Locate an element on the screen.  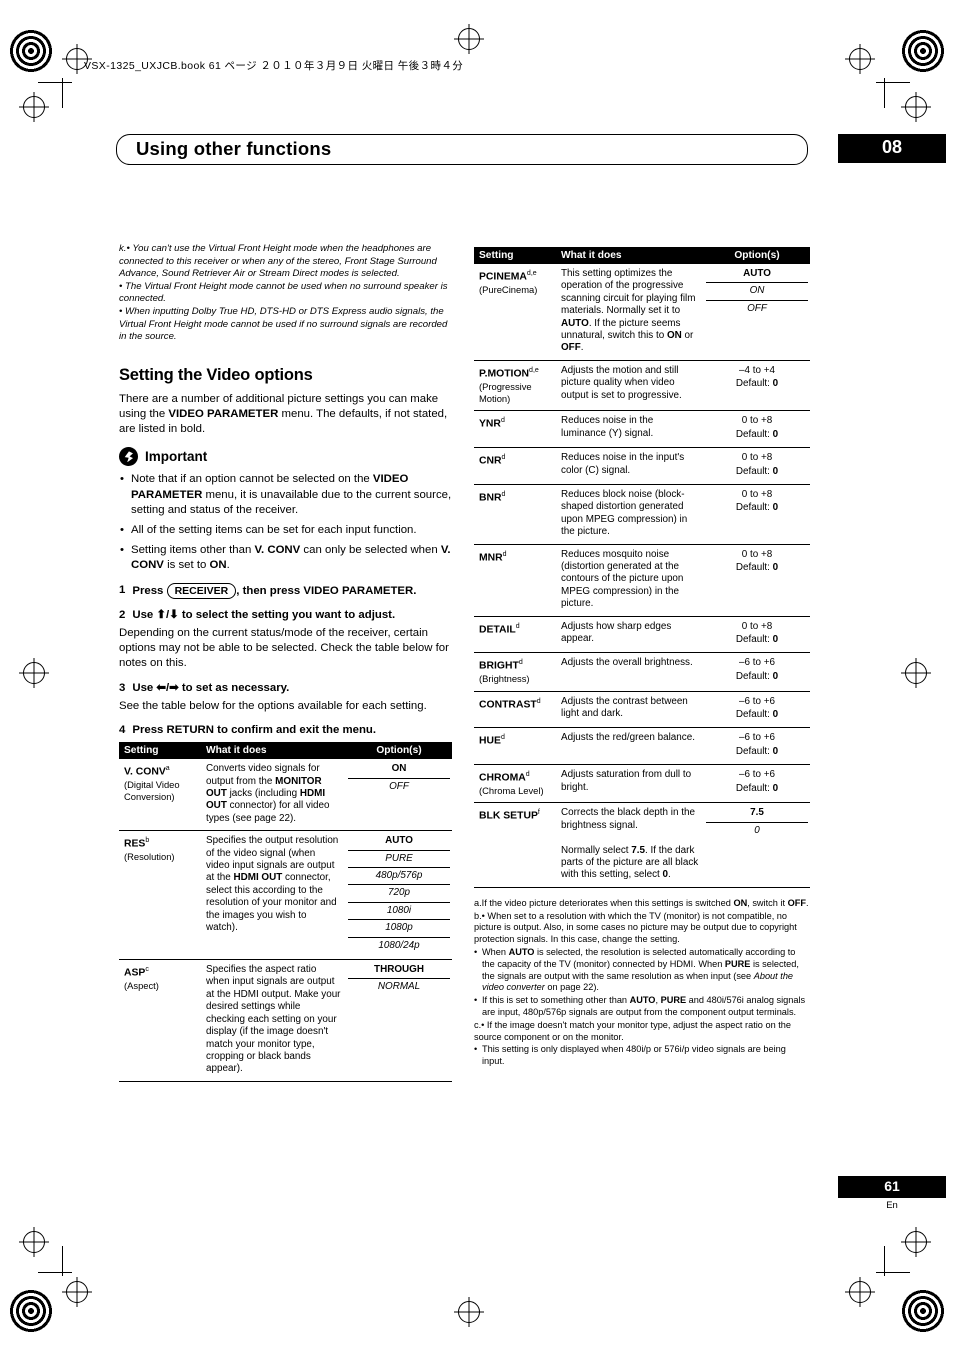
setting-subtitle: (PureCinema) is located at coordinates (508, 289).